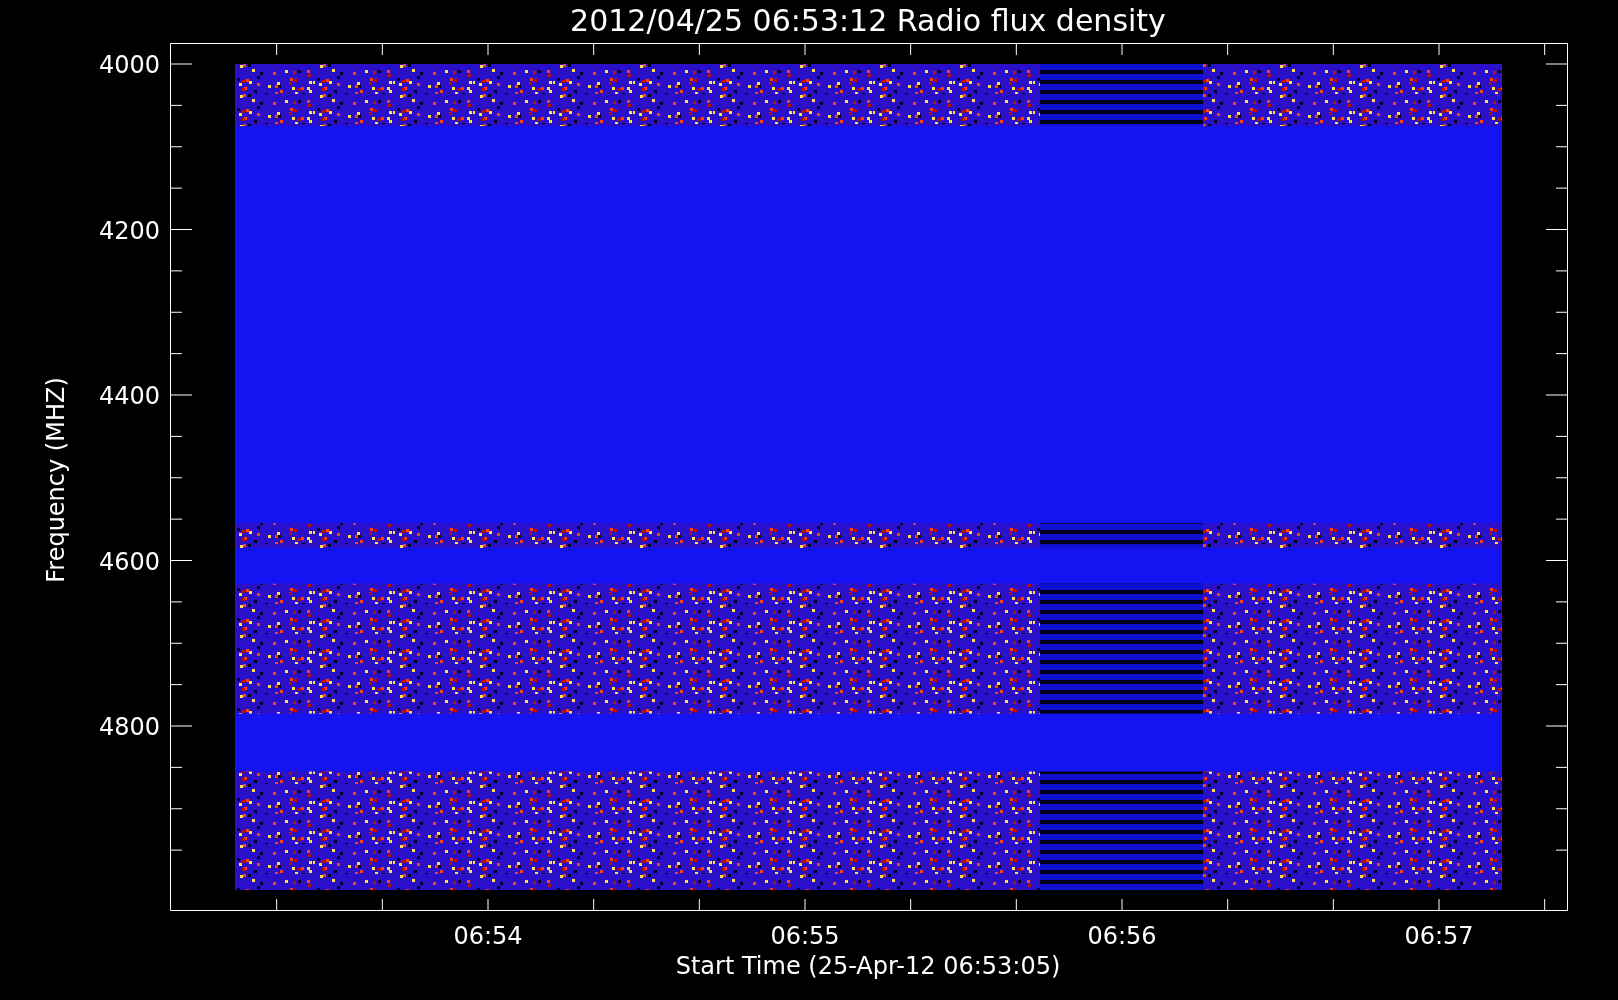 The height and width of the screenshot is (1000, 1618). I want to click on y-tick-label: 4400, so click(129, 396).